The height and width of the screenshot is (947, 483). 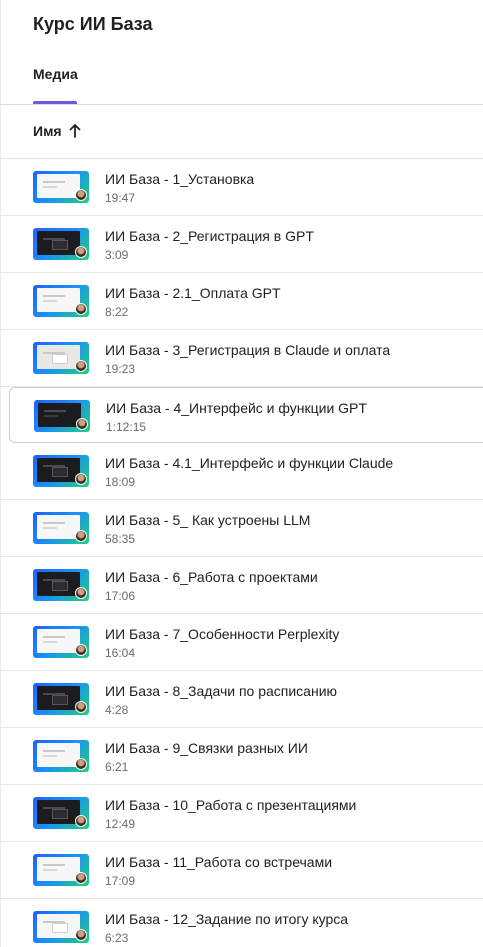 I want to click on media-duration: 19:23, so click(x=120, y=369).